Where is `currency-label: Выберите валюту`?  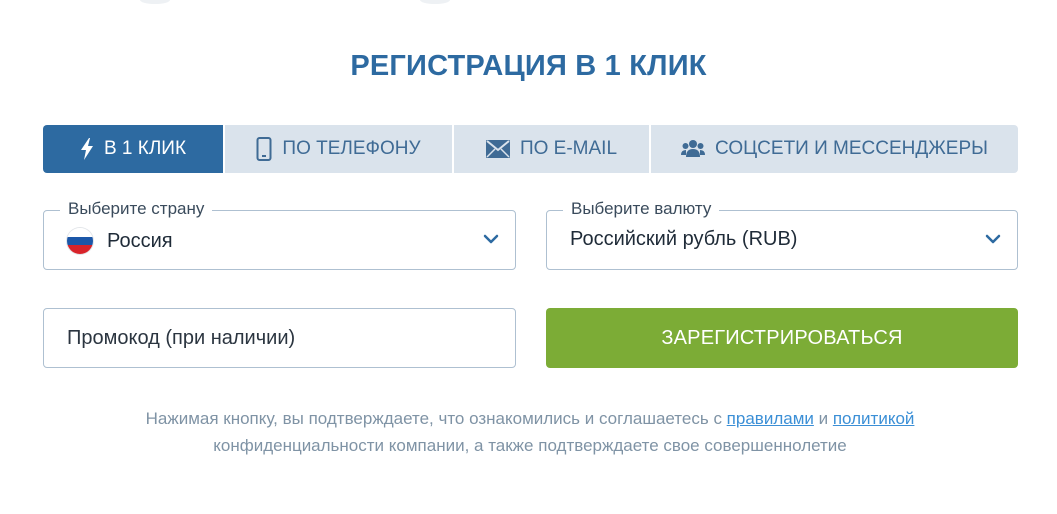
currency-label: Выберите валюту is located at coordinates (641, 209).